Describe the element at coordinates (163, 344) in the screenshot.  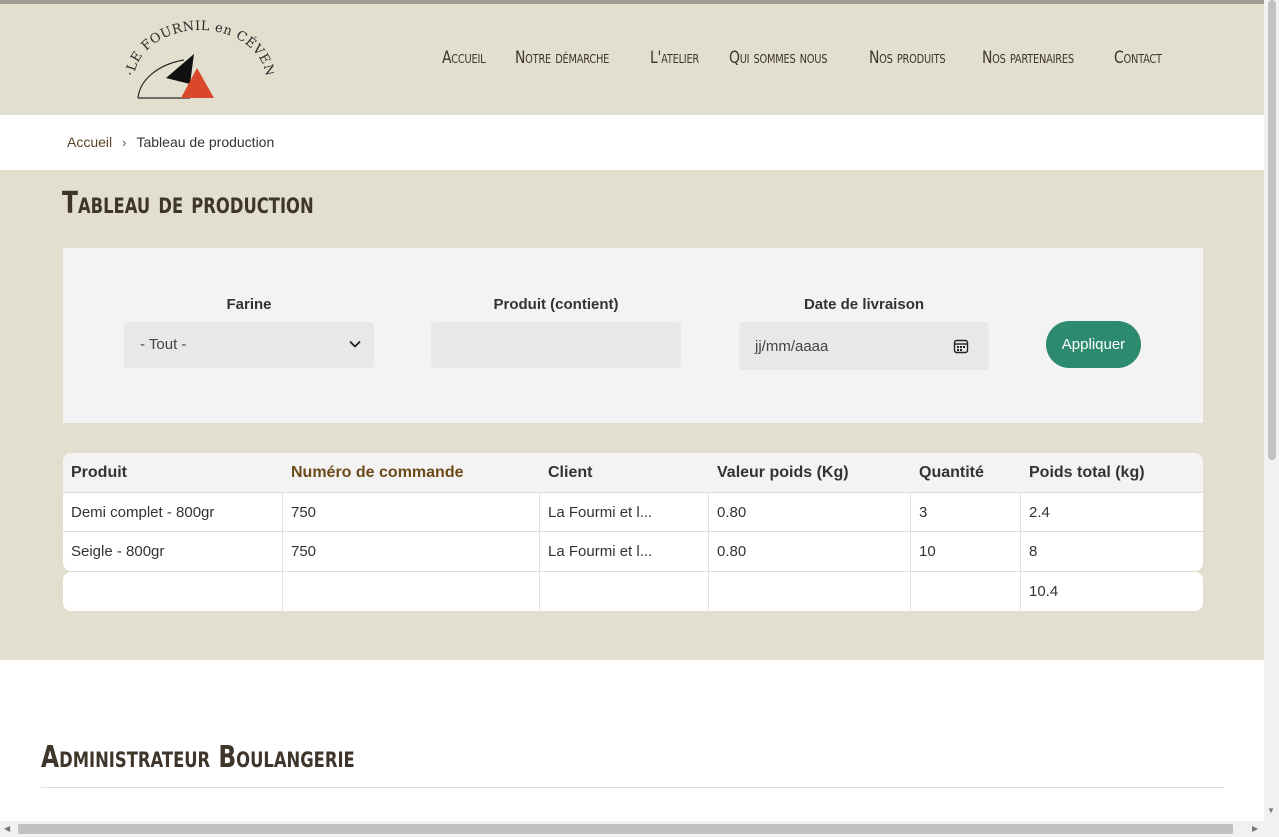
I see `flour-select-value: - Tout -` at that location.